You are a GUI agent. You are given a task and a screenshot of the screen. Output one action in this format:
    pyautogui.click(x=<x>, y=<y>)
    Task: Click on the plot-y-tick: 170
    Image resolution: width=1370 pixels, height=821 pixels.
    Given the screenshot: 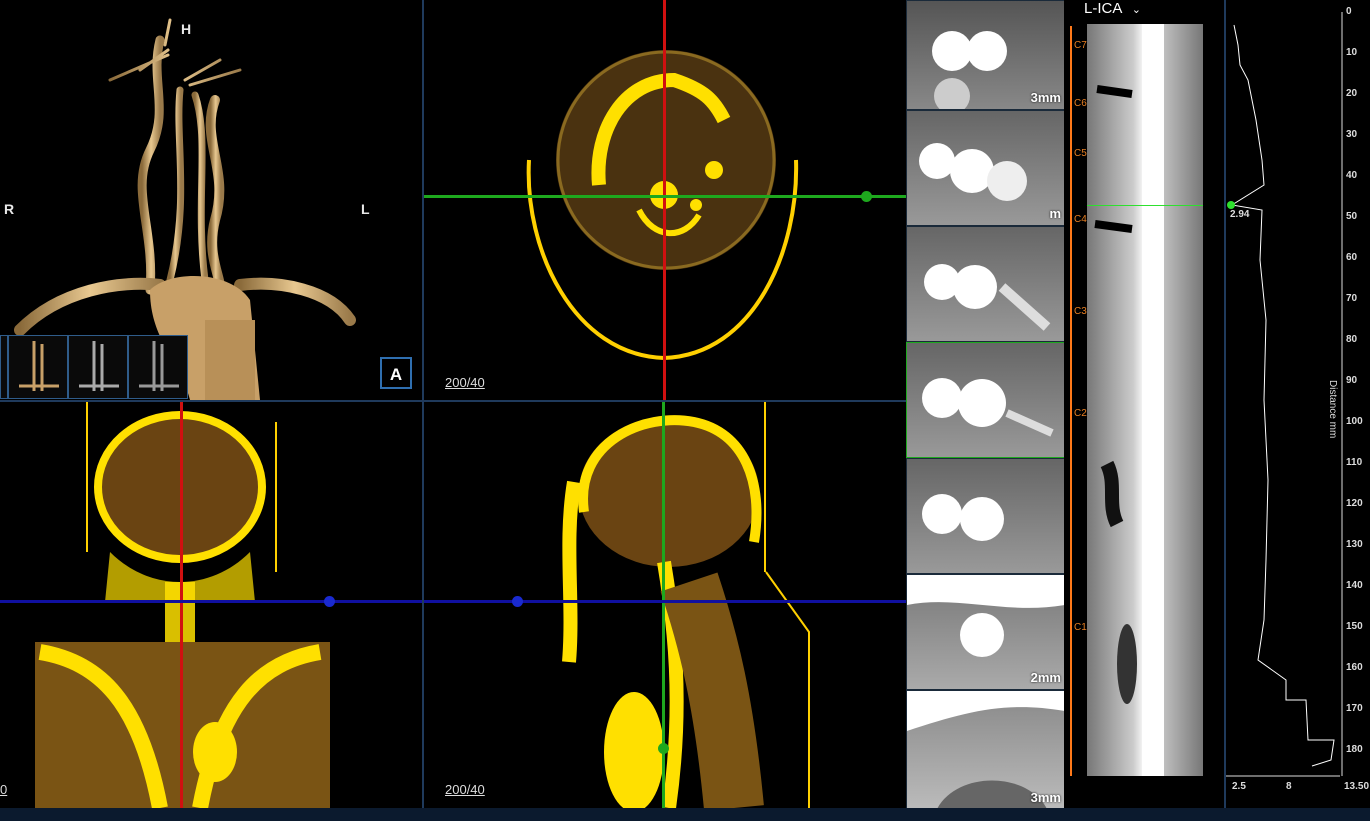 What is the action you would take?
    pyautogui.click(x=1354, y=708)
    